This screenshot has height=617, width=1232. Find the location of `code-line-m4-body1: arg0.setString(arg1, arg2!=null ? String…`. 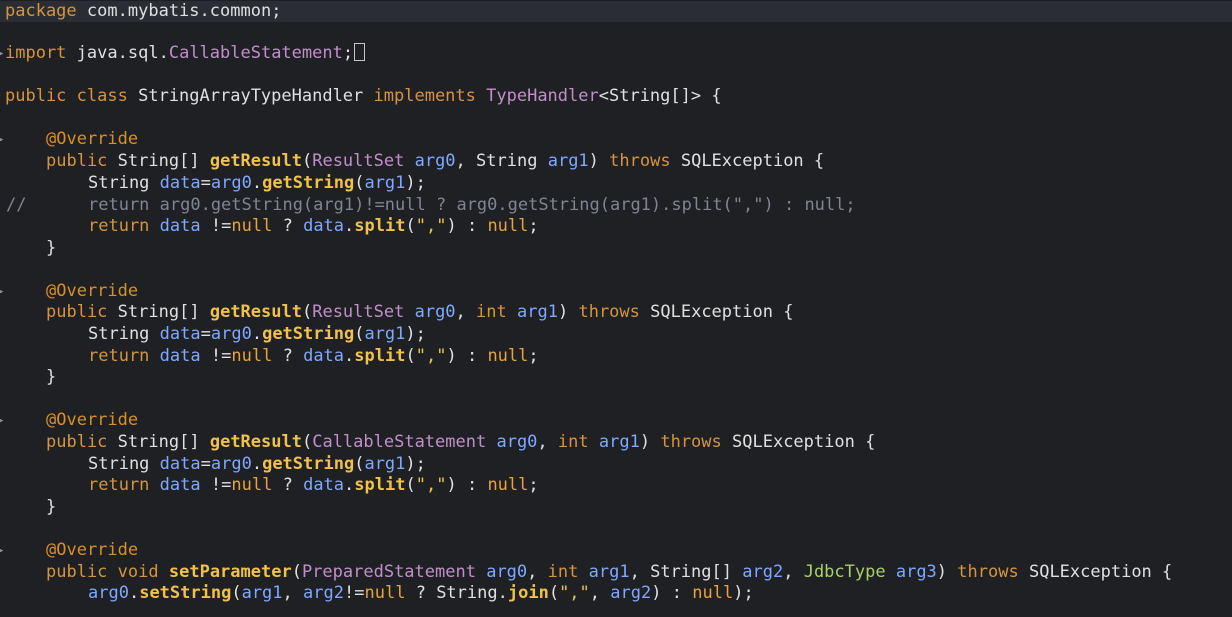

code-line-m4-body1: arg0.setString(arg1, arg2!=null ? String… is located at coordinates (377, 593).